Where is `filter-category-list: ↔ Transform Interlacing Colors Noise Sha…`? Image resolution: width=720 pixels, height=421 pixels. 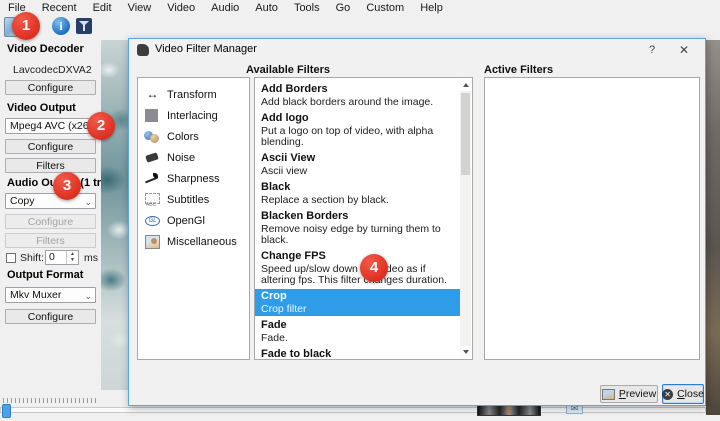 filter-category-list: ↔ Transform Interlacing Colors Noise Sha… is located at coordinates (193, 218).